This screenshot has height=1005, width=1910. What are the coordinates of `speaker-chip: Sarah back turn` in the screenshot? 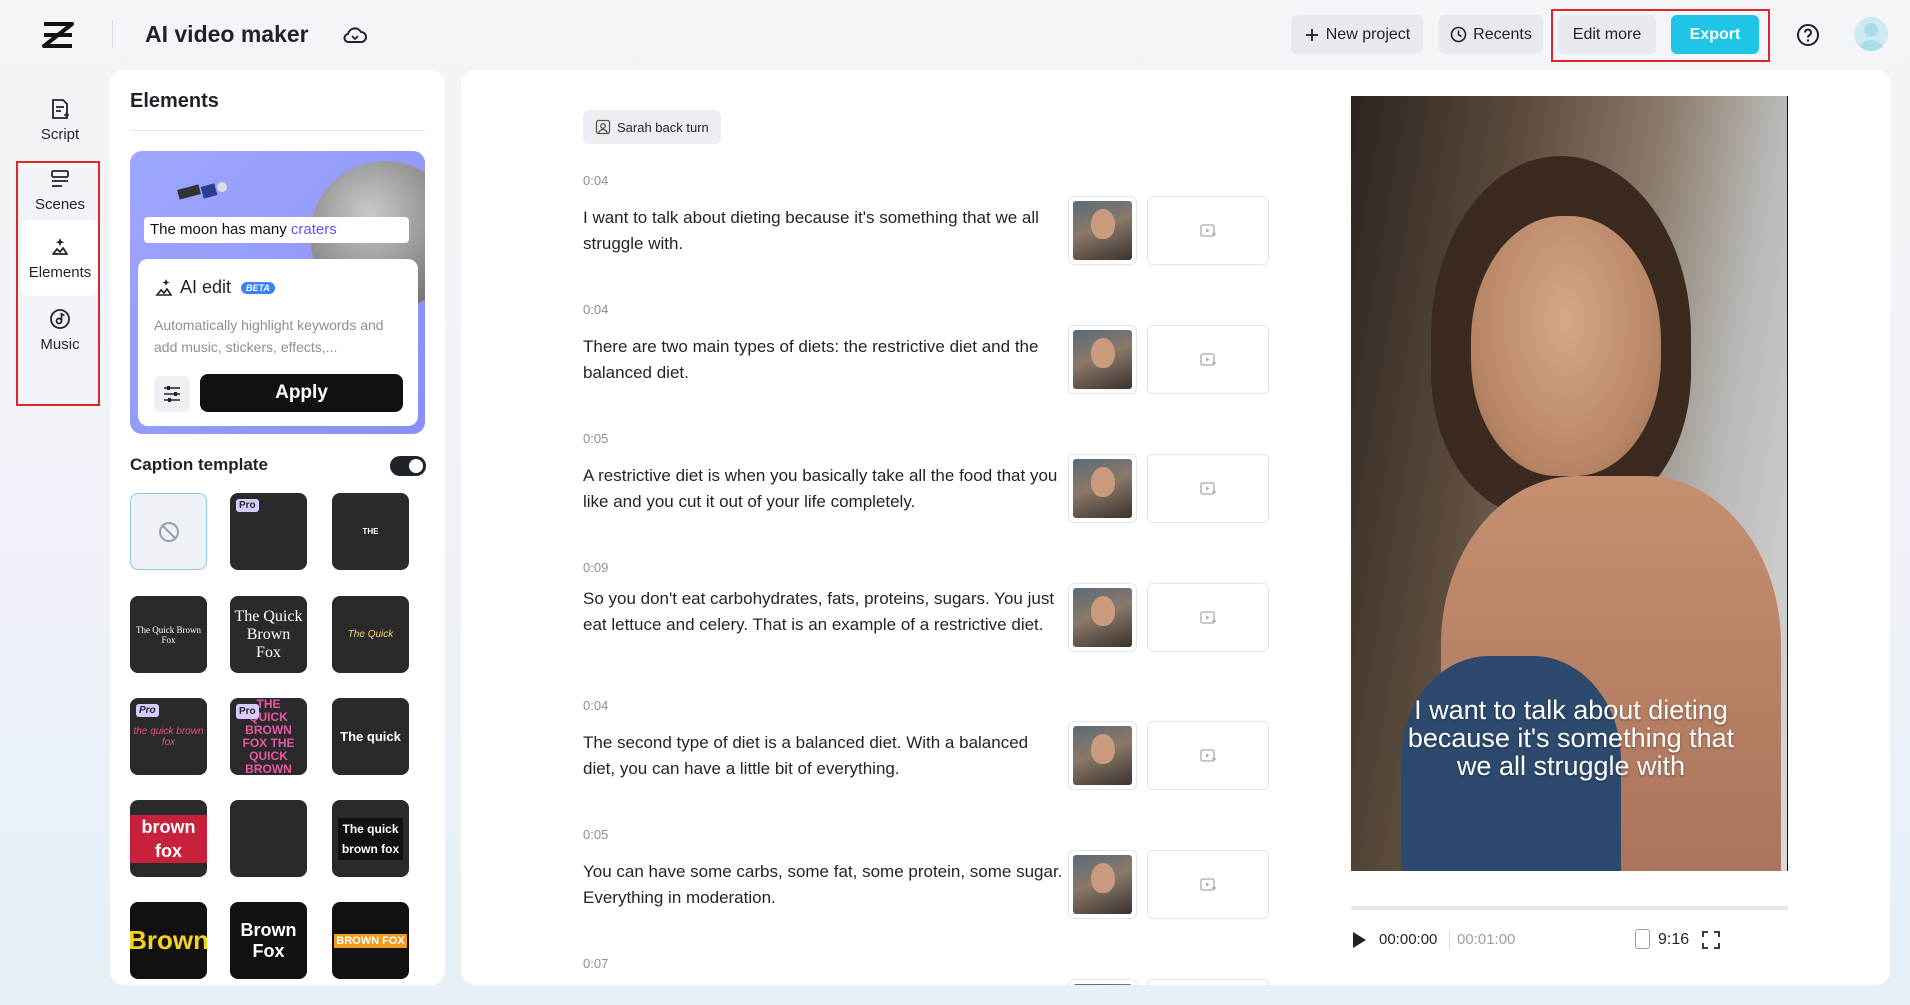 It's located at (652, 127).